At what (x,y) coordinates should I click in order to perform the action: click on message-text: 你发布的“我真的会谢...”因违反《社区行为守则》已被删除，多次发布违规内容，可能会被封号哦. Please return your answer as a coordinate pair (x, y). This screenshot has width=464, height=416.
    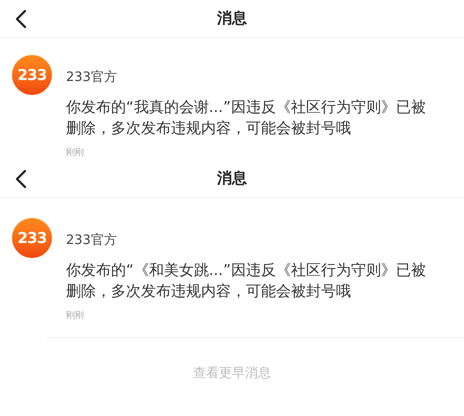
    Looking at the image, I should click on (246, 117).